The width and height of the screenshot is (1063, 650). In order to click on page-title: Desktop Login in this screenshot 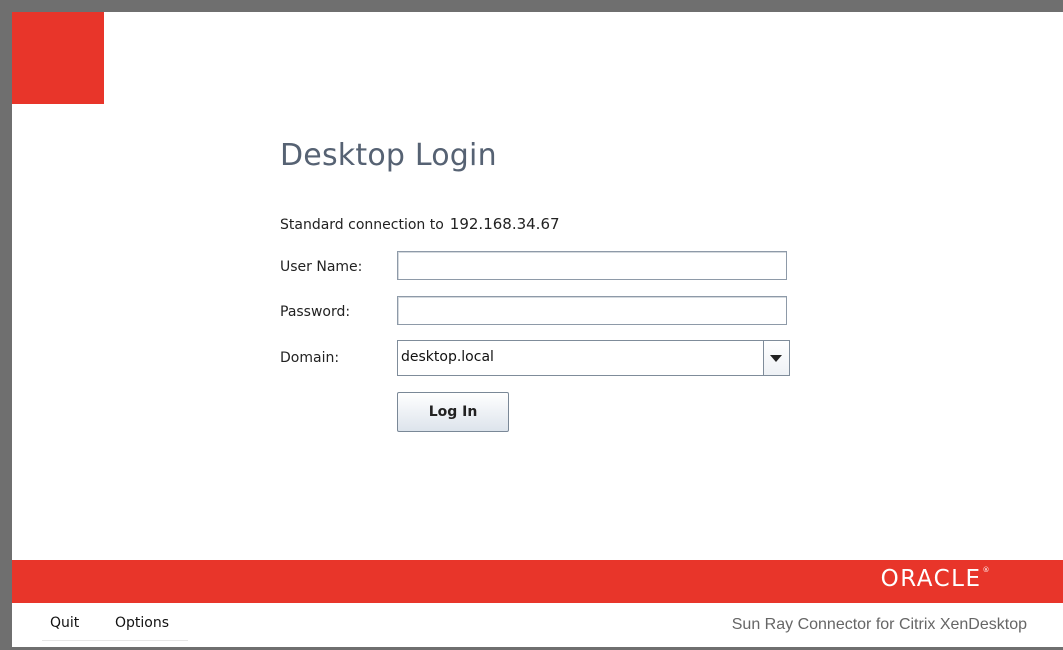, I will do `click(388, 155)`.